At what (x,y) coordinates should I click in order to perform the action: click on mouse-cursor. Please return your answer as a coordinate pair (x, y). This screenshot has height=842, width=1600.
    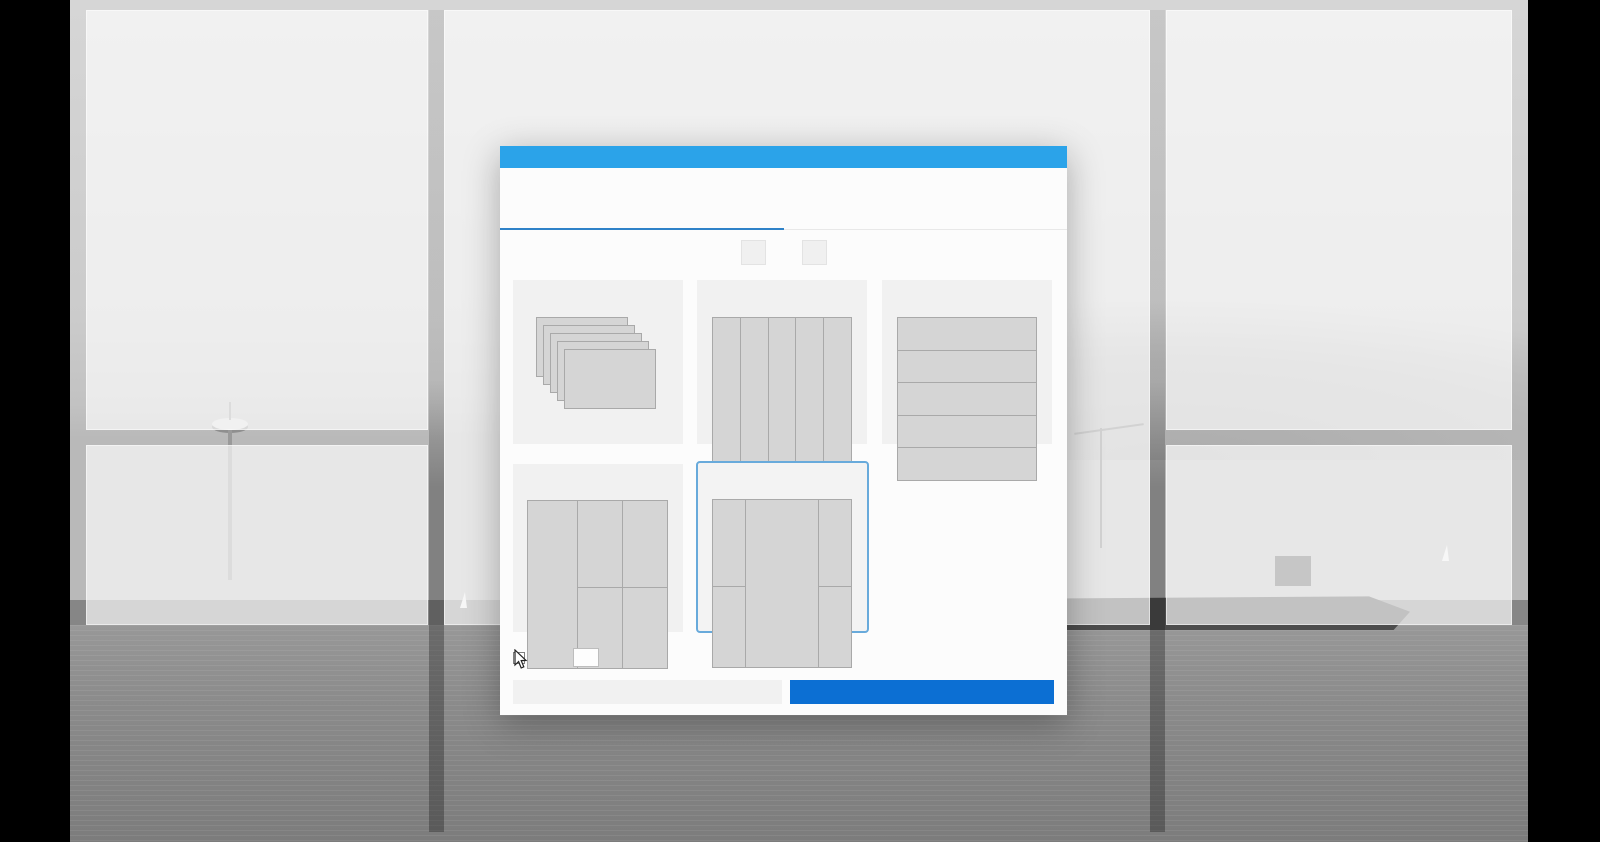
    Looking at the image, I should click on (521, 659).